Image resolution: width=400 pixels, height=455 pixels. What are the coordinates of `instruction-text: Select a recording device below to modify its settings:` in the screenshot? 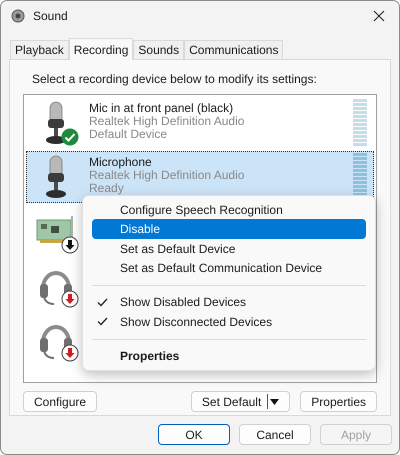 It's located at (175, 79).